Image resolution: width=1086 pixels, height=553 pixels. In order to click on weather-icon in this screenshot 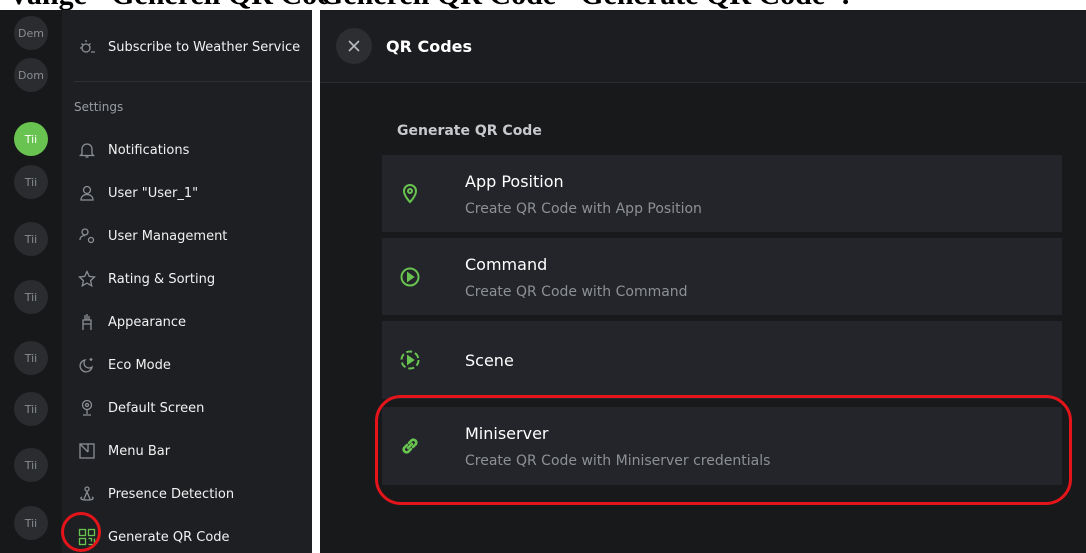, I will do `click(87, 47)`.